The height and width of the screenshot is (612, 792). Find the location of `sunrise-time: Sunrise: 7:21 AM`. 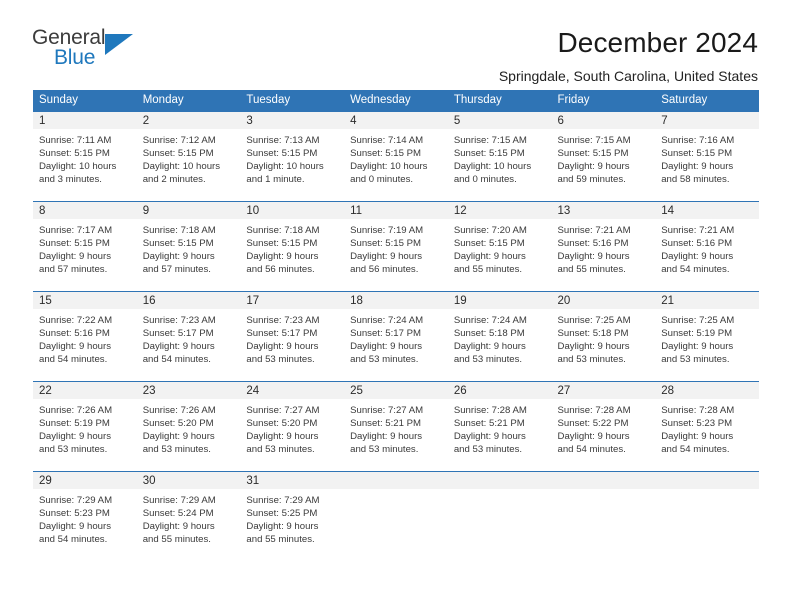

sunrise-time: Sunrise: 7:21 AM is located at coordinates (698, 230).